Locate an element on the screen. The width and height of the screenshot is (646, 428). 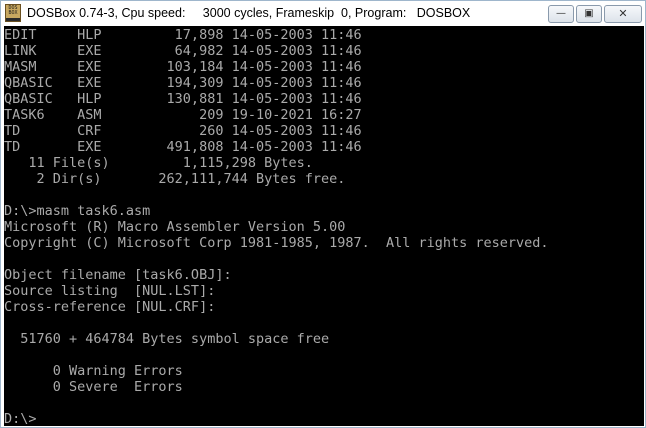
console-line: TD CRF 260 14-05-2003 11:46 is located at coordinates (183, 131).